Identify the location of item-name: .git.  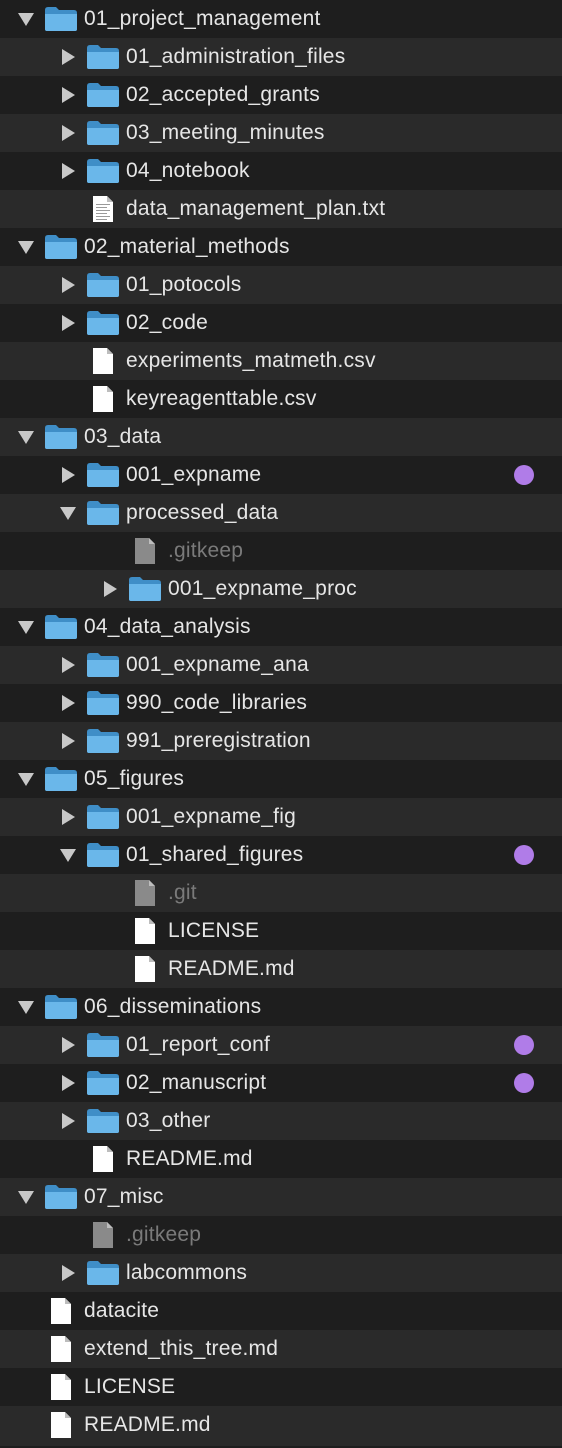
(182, 892).